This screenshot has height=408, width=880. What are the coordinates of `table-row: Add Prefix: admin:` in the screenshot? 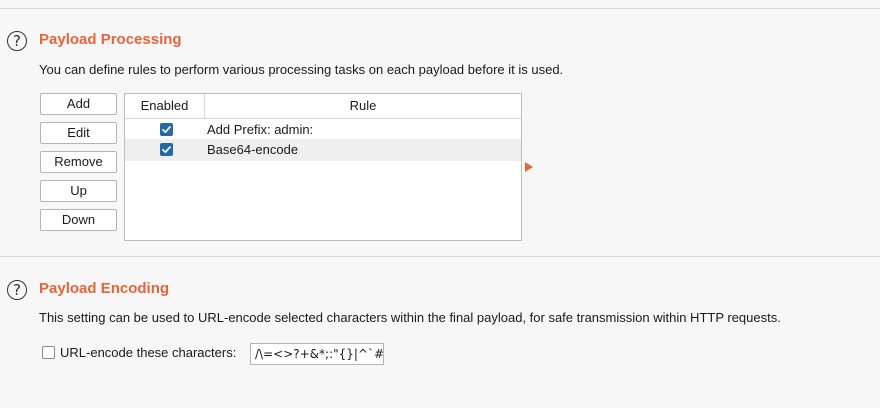 It's located at (323, 130).